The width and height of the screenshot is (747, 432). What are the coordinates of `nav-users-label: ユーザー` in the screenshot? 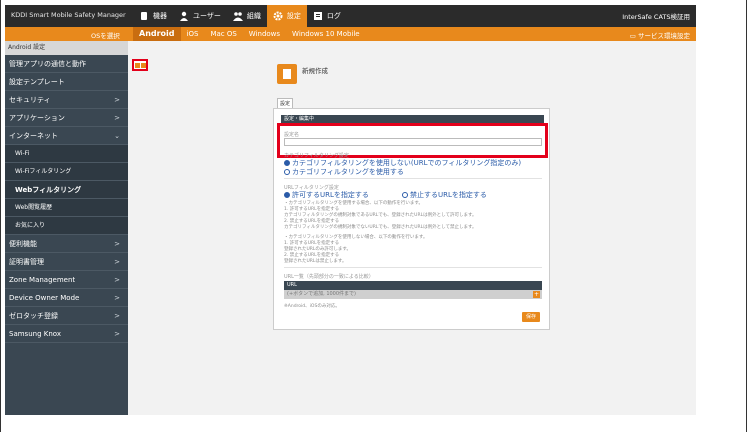 It's located at (207, 16).